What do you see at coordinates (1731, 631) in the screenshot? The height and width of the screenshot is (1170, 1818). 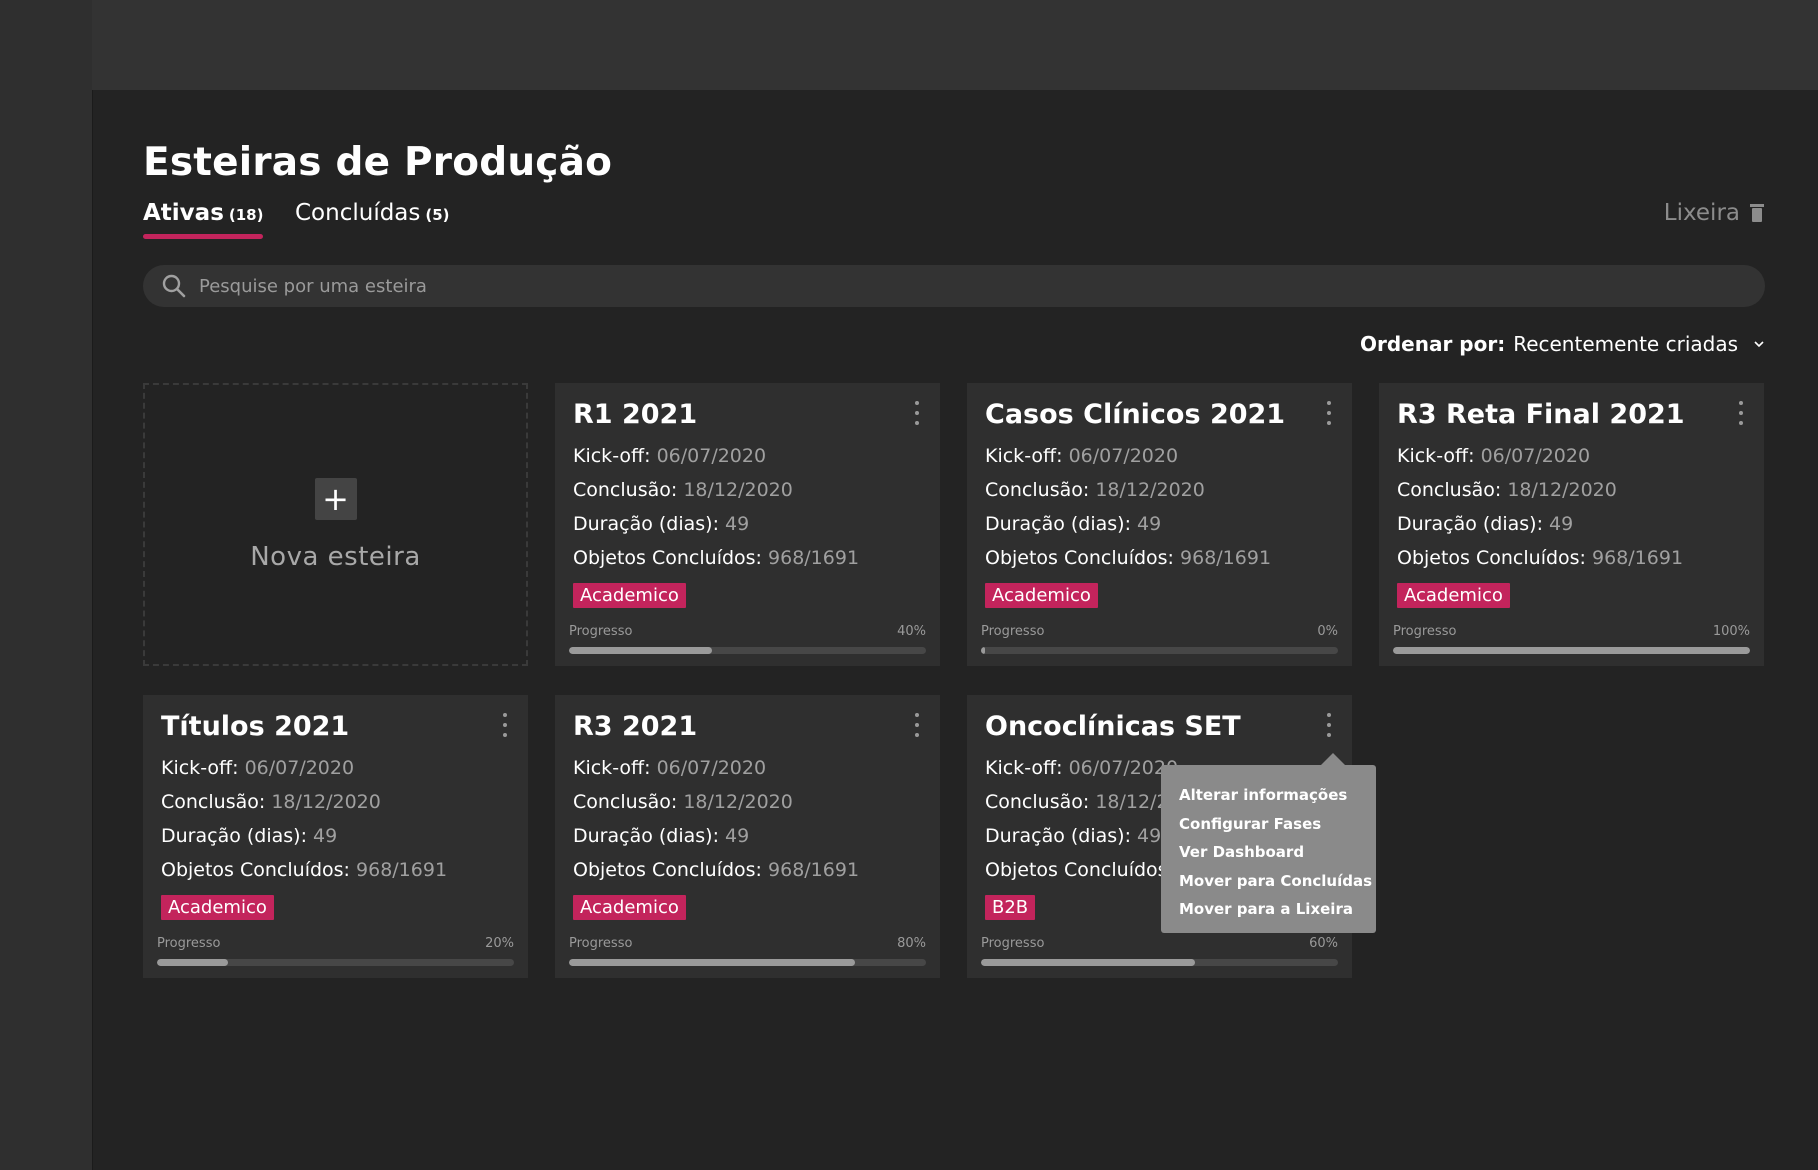 I see `progress-percent: 100%` at bounding box center [1731, 631].